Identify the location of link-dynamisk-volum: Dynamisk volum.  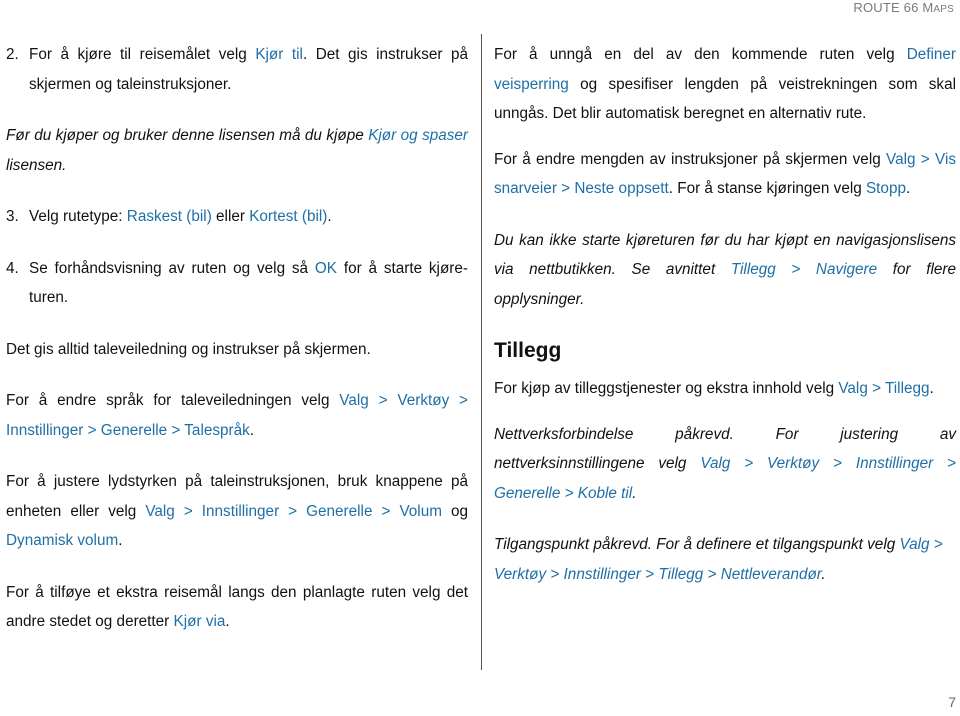
(62, 540).